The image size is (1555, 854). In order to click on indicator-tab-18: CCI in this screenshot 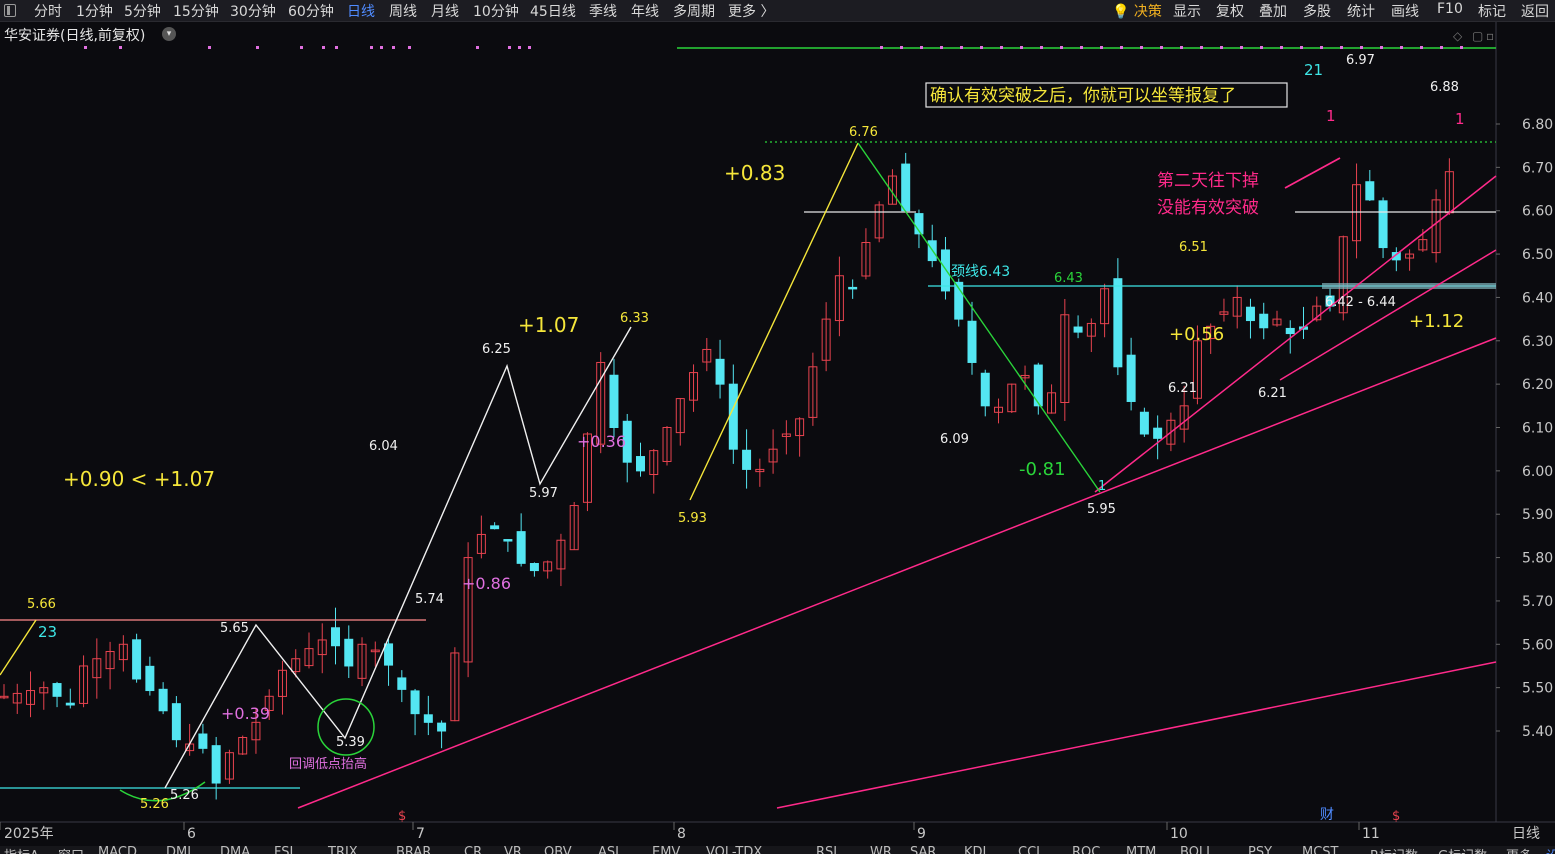, I will do `click(1029, 850)`.